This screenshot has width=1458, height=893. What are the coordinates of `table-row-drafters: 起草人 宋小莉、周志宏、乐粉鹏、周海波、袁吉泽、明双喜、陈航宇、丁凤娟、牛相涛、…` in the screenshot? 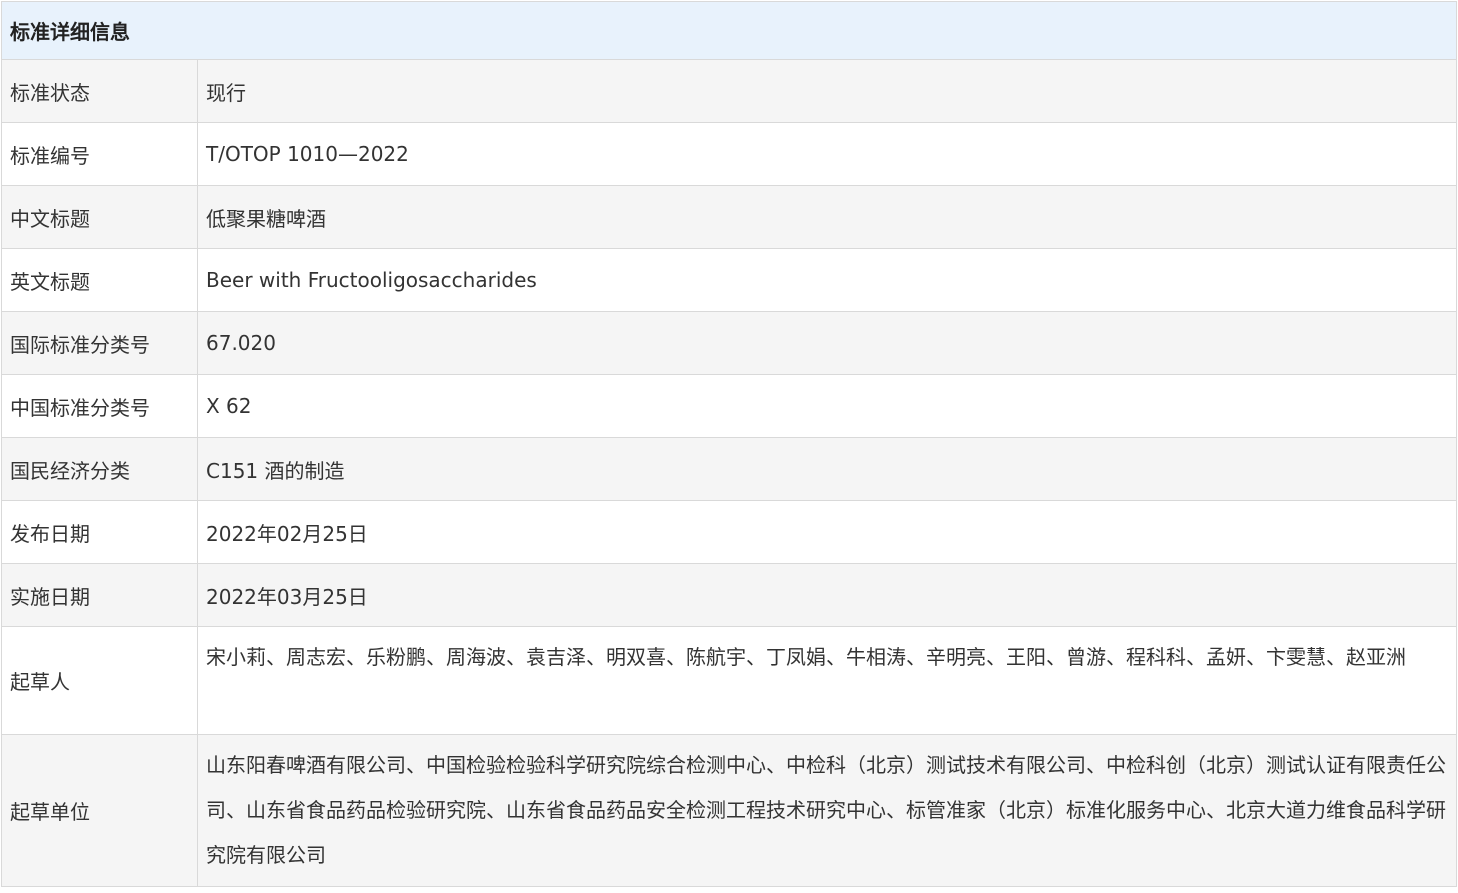 It's located at (729, 681).